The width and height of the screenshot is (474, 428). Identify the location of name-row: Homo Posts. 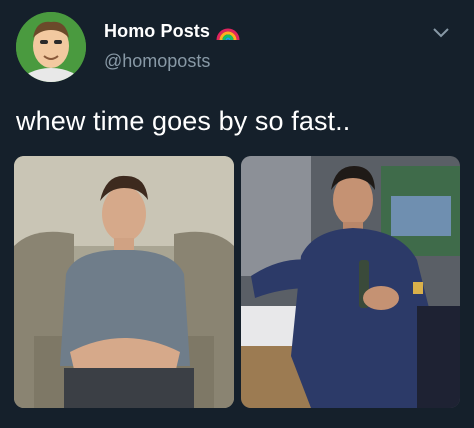
(172, 31).